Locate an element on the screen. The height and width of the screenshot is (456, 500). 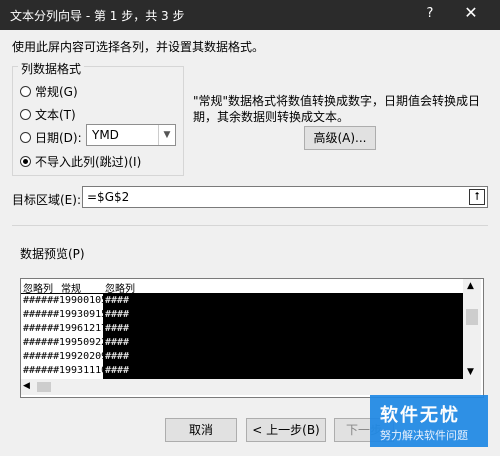
radio-general: 常规(G) is located at coordinates (49, 91).